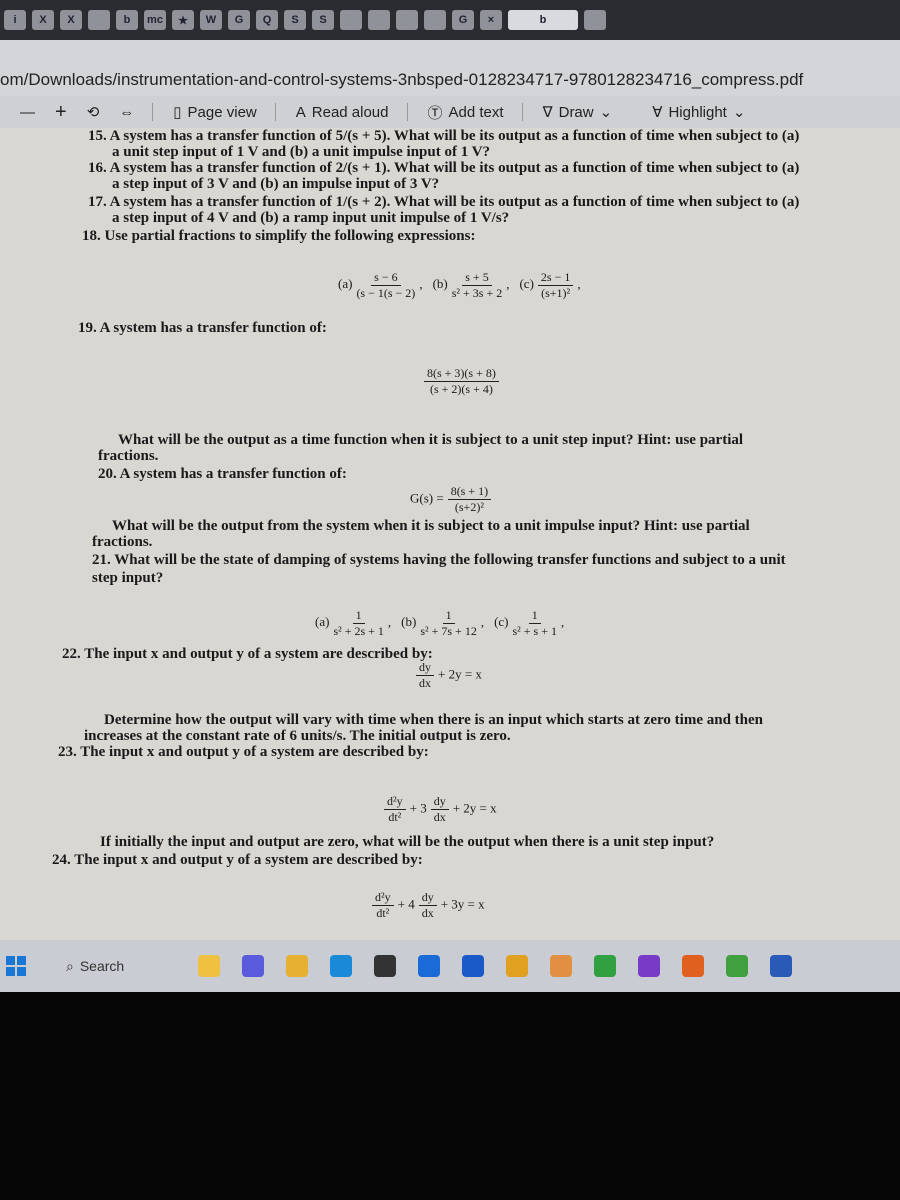 Image resolution: width=900 pixels, height=1200 pixels. What do you see at coordinates (93, 112) in the screenshot?
I see `rotate-icon: ⟲` at bounding box center [93, 112].